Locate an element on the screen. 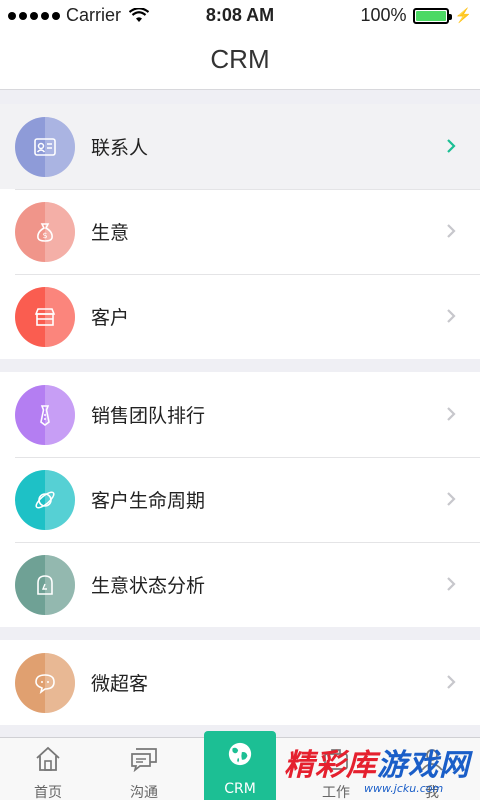 This screenshot has height=800, width=480. page-title: CRM is located at coordinates (240, 59).